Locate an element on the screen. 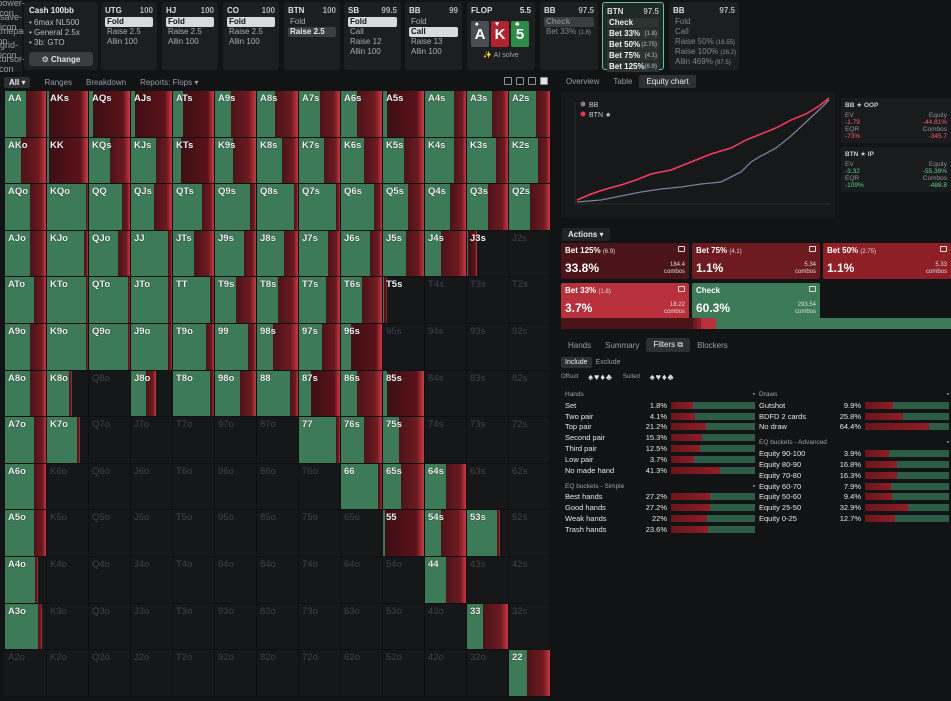 The height and width of the screenshot is (701, 951). hand-cell: 62o is located at coordinates (362, 673).